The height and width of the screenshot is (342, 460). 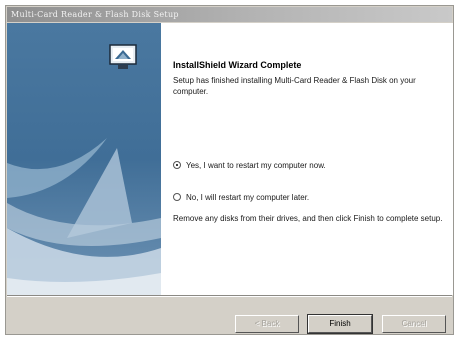 I want to click on radio-restart-now-indicator, so click(x=177, y=165).